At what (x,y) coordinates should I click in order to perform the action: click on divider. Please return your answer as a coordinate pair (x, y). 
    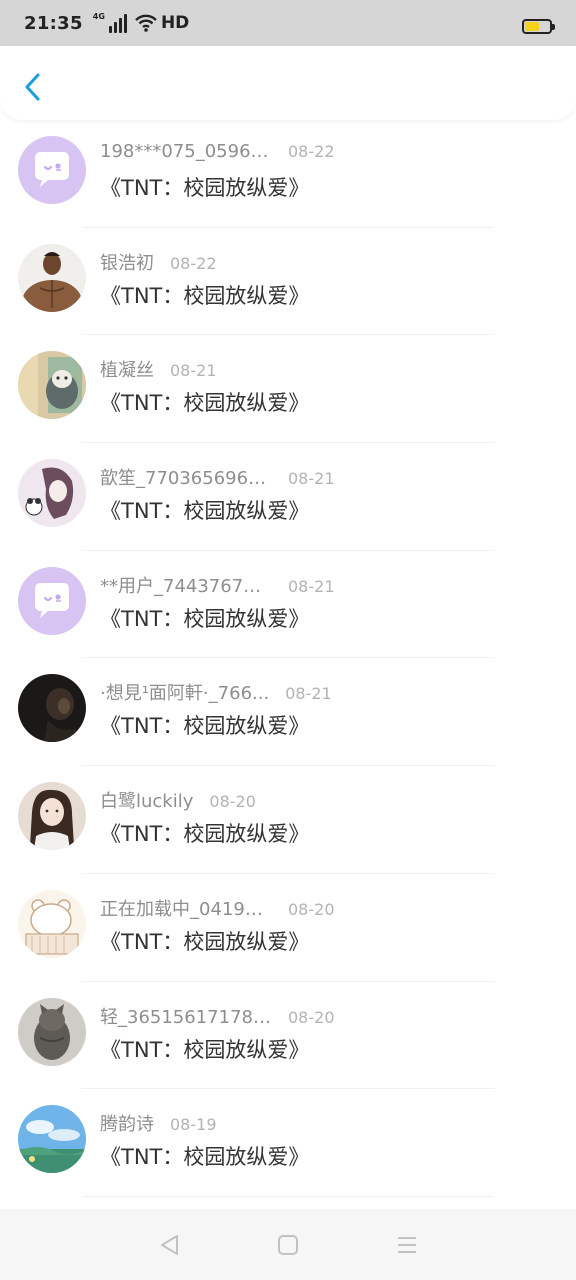
    Looking at the image, I should click on (288, 1196).